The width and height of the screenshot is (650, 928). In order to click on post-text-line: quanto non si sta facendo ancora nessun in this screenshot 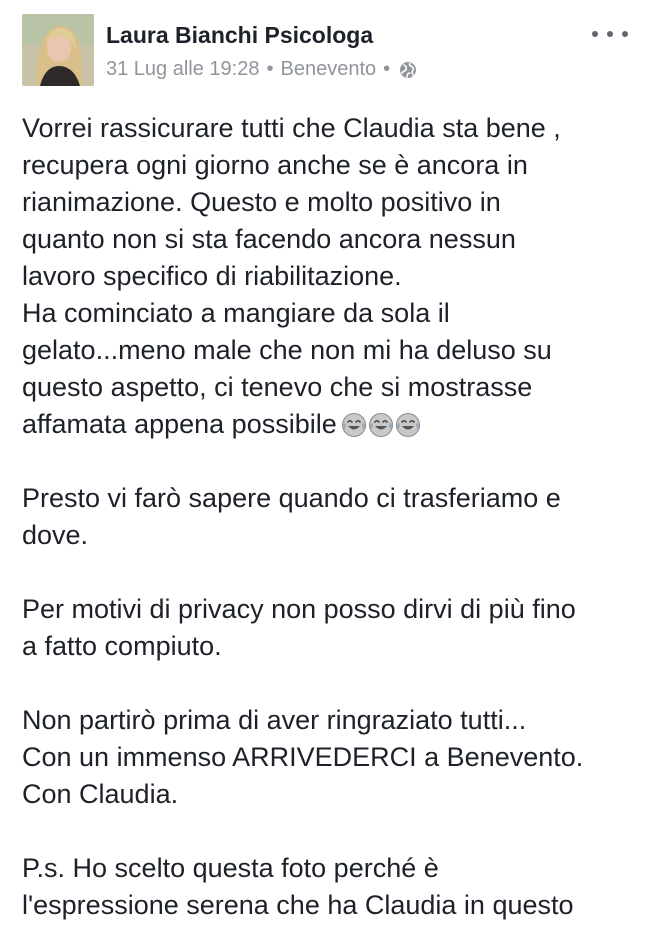, I will do `click(269, 239)`.